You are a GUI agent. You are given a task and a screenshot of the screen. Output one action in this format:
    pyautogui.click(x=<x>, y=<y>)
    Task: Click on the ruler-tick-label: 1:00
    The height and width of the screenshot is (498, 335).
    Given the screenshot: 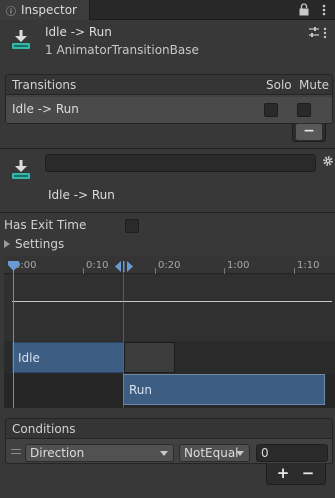 What is the action you would take?
    pyautogui.click(x=238, y=265)
    